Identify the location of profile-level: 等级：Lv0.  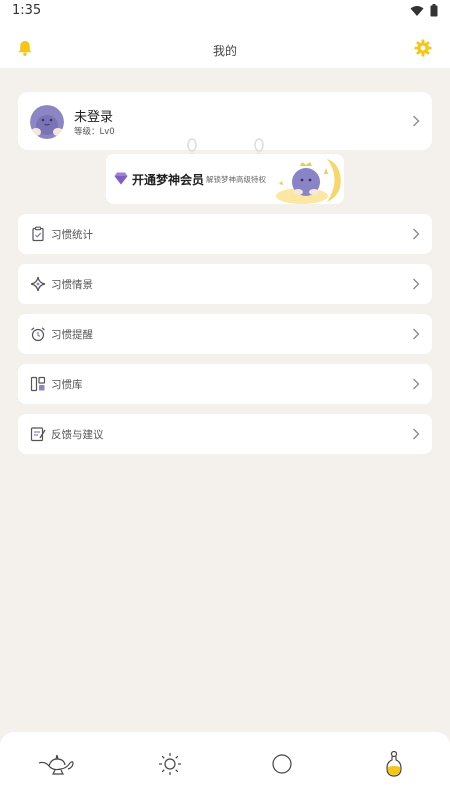
(94, 132).